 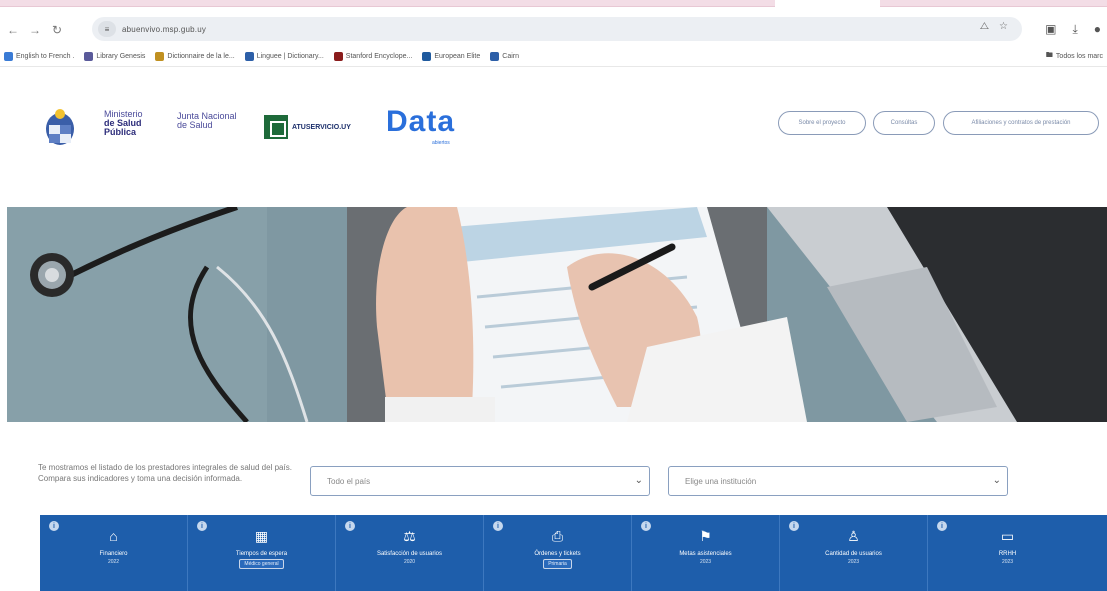 I want to click on tile-rrhh: i ▭ RRHH 2023, so click(x=1007, y=553).